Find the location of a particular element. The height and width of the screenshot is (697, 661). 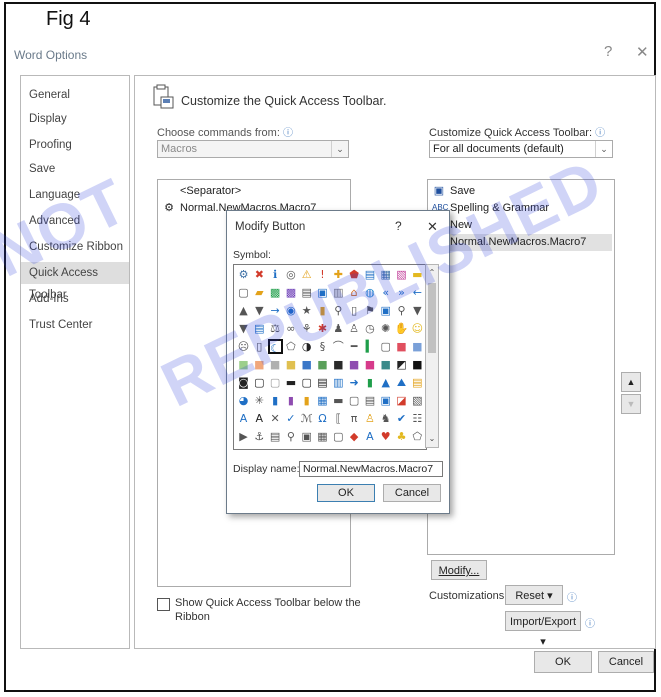

symbol-option: ⬠ is located at coordinates (417, 436).